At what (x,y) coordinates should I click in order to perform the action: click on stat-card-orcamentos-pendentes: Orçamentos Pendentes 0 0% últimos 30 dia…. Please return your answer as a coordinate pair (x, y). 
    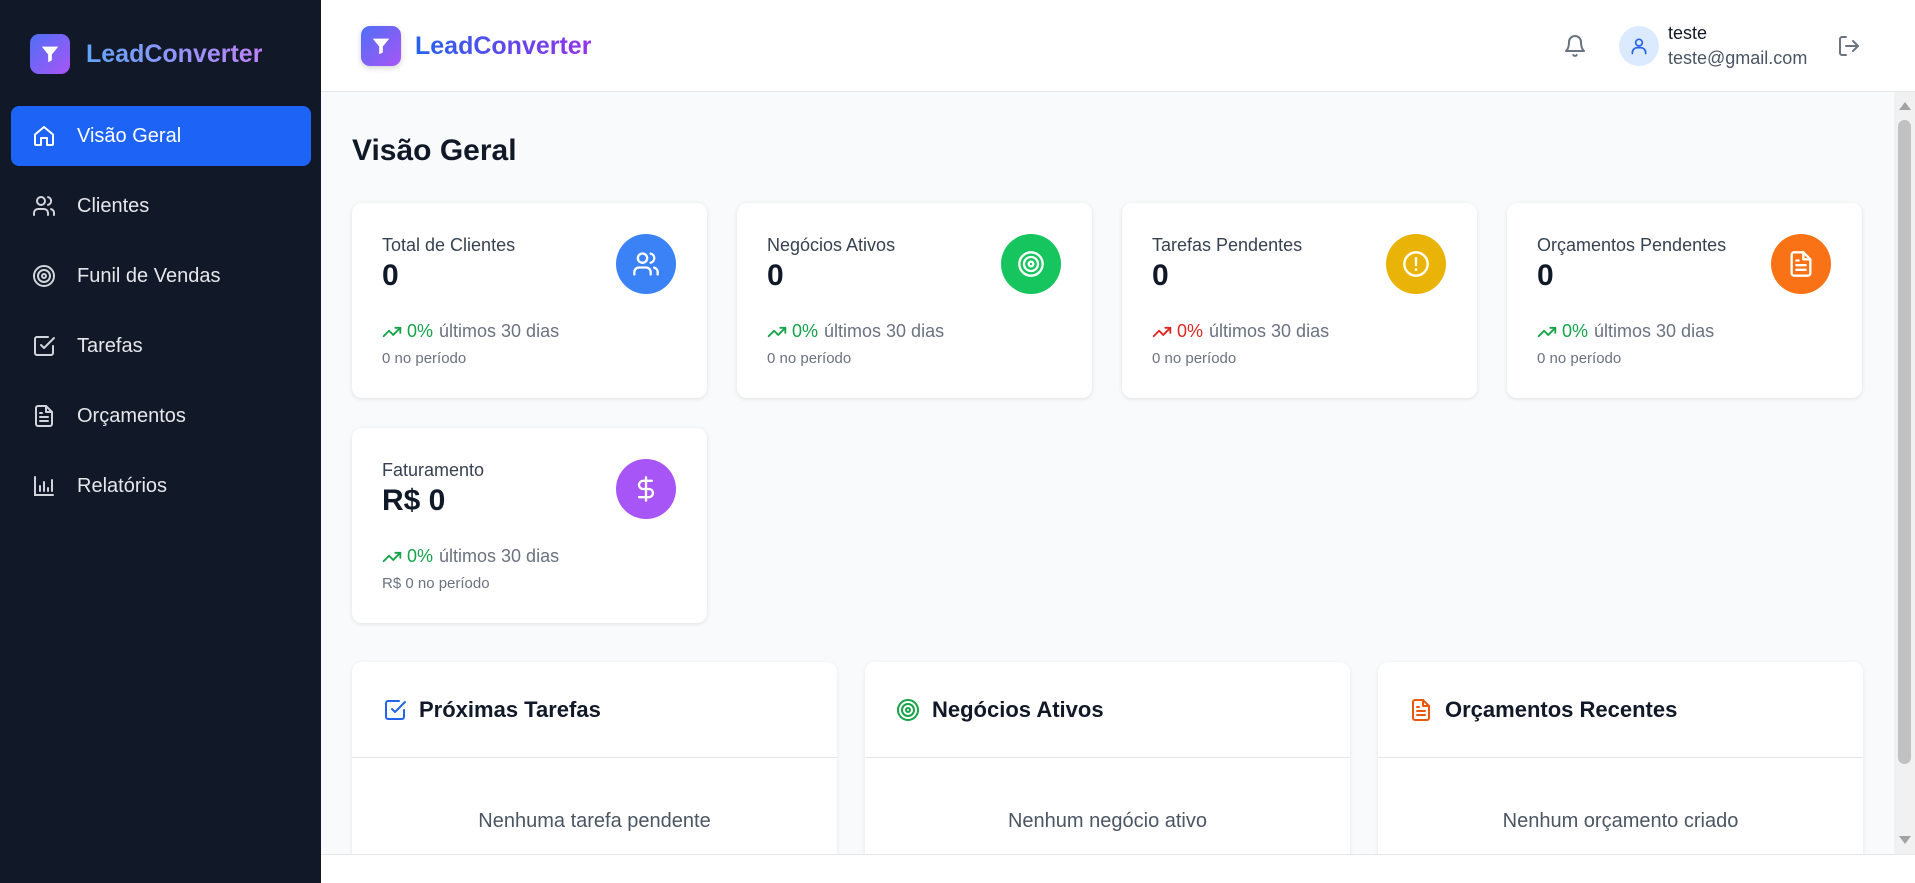
    Looking at the image, I should click on (1684, 300).